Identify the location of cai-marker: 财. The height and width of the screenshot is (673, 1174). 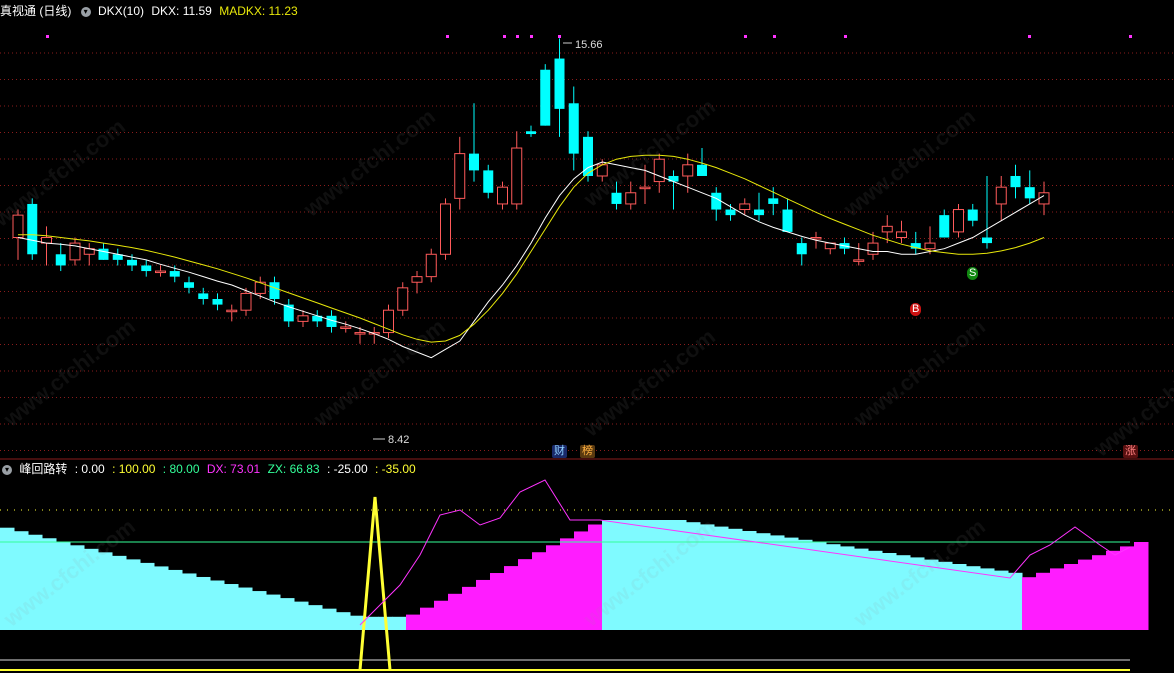
(559, 451).